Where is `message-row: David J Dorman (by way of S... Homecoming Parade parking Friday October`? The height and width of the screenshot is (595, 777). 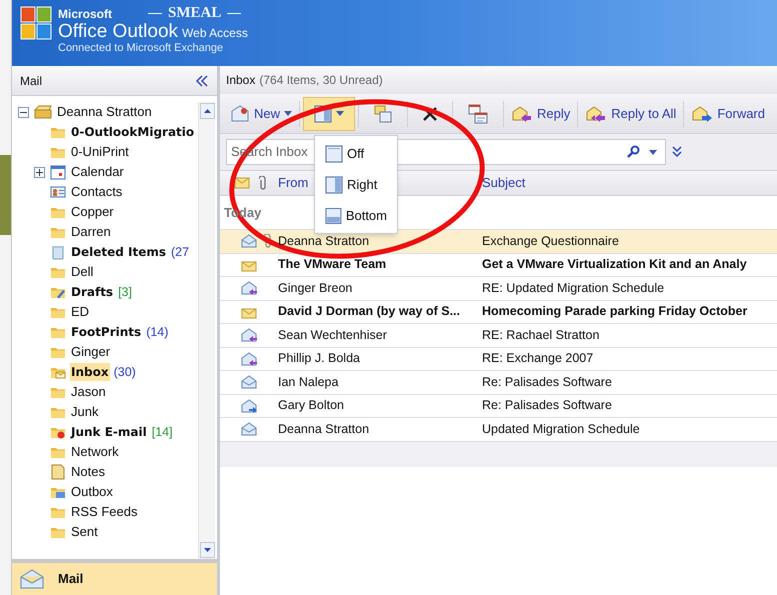 message-row: David J Dorman (by way of S... Homecoming Parade parking Friday October is located at coordinates (498, 311).